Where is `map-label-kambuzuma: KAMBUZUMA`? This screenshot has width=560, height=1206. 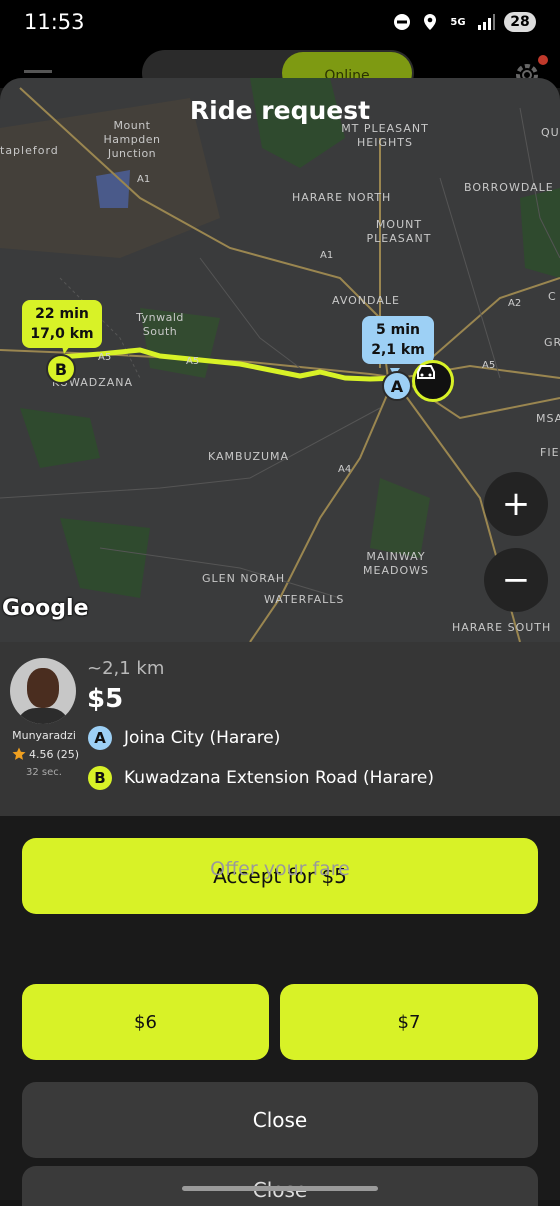 map-label-kambuzuma: KAMBUZUMA is located at coordinates (249, 456).